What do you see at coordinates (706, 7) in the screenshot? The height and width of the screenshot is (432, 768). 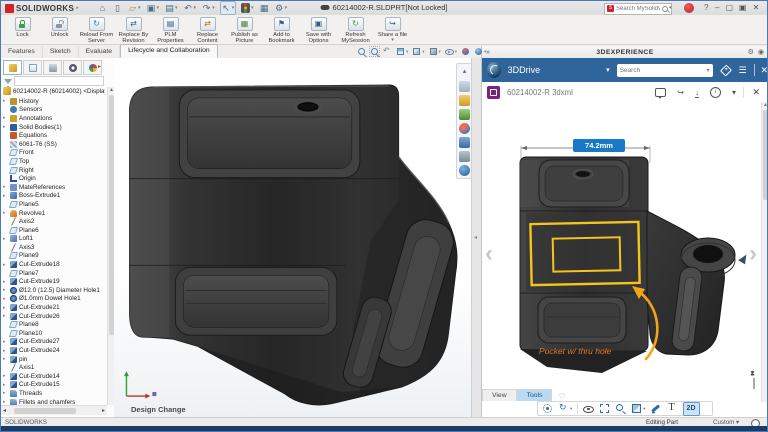 I see `help-button: ?` at bounding box center [706, 7].